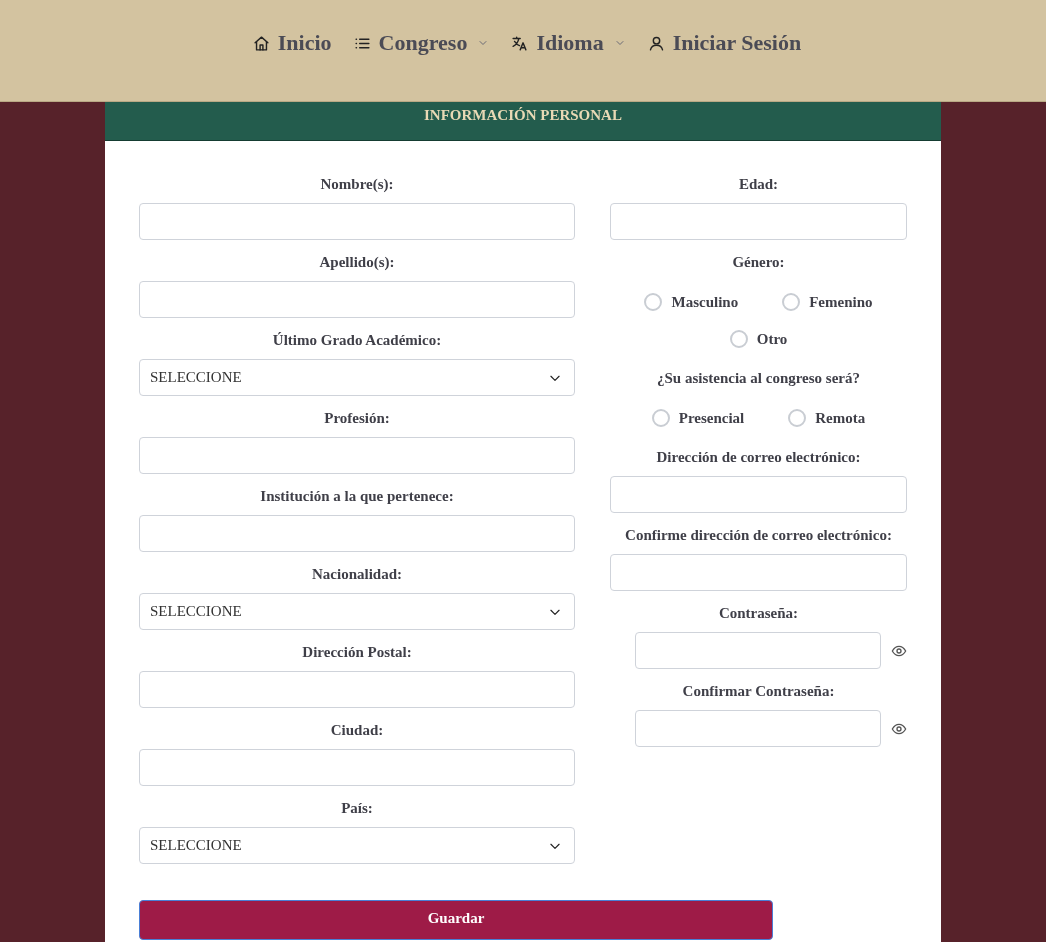 Image resolution: width=1046 pixels, height=942 pixels. Describe the element at coordinates (357, 184) in the screenshot. I see `field-label: Nombre(s):` at that location.